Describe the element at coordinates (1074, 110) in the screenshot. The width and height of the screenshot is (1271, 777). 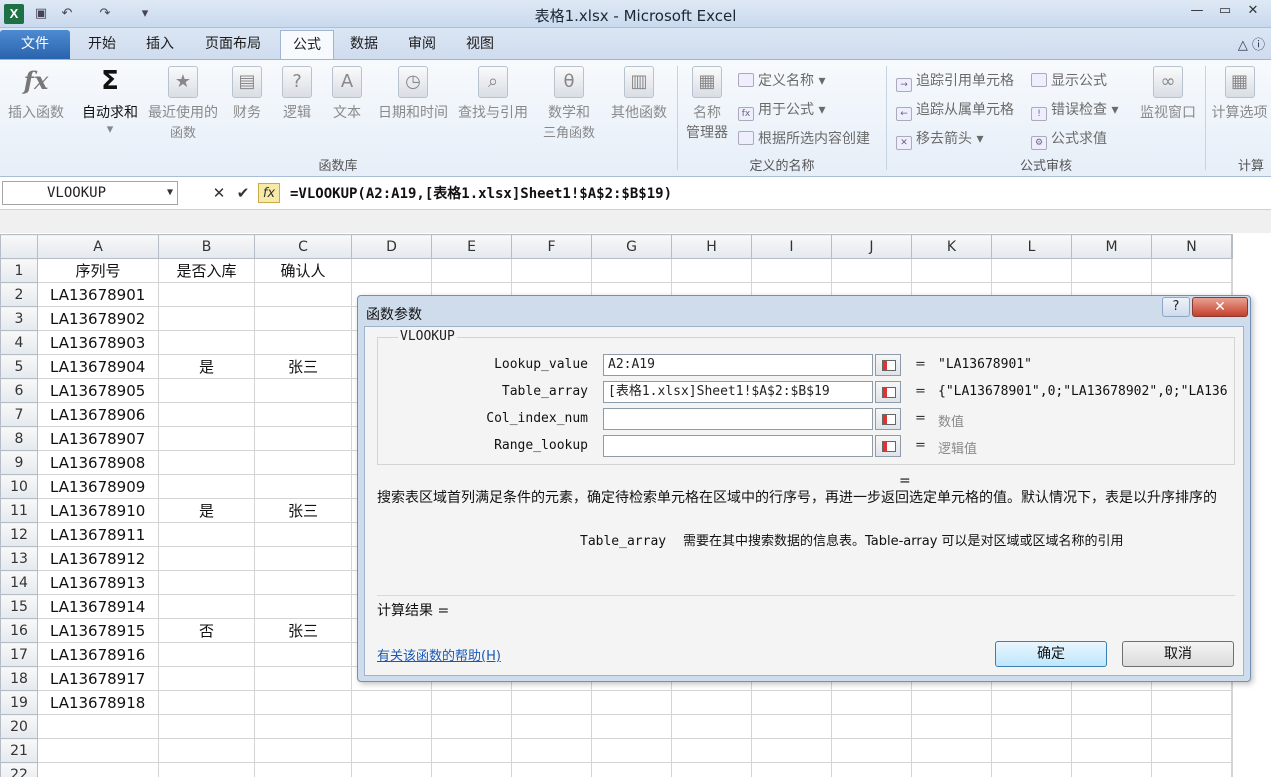
I see `error-checking-button: ! 错误检查 ▾` at that location.